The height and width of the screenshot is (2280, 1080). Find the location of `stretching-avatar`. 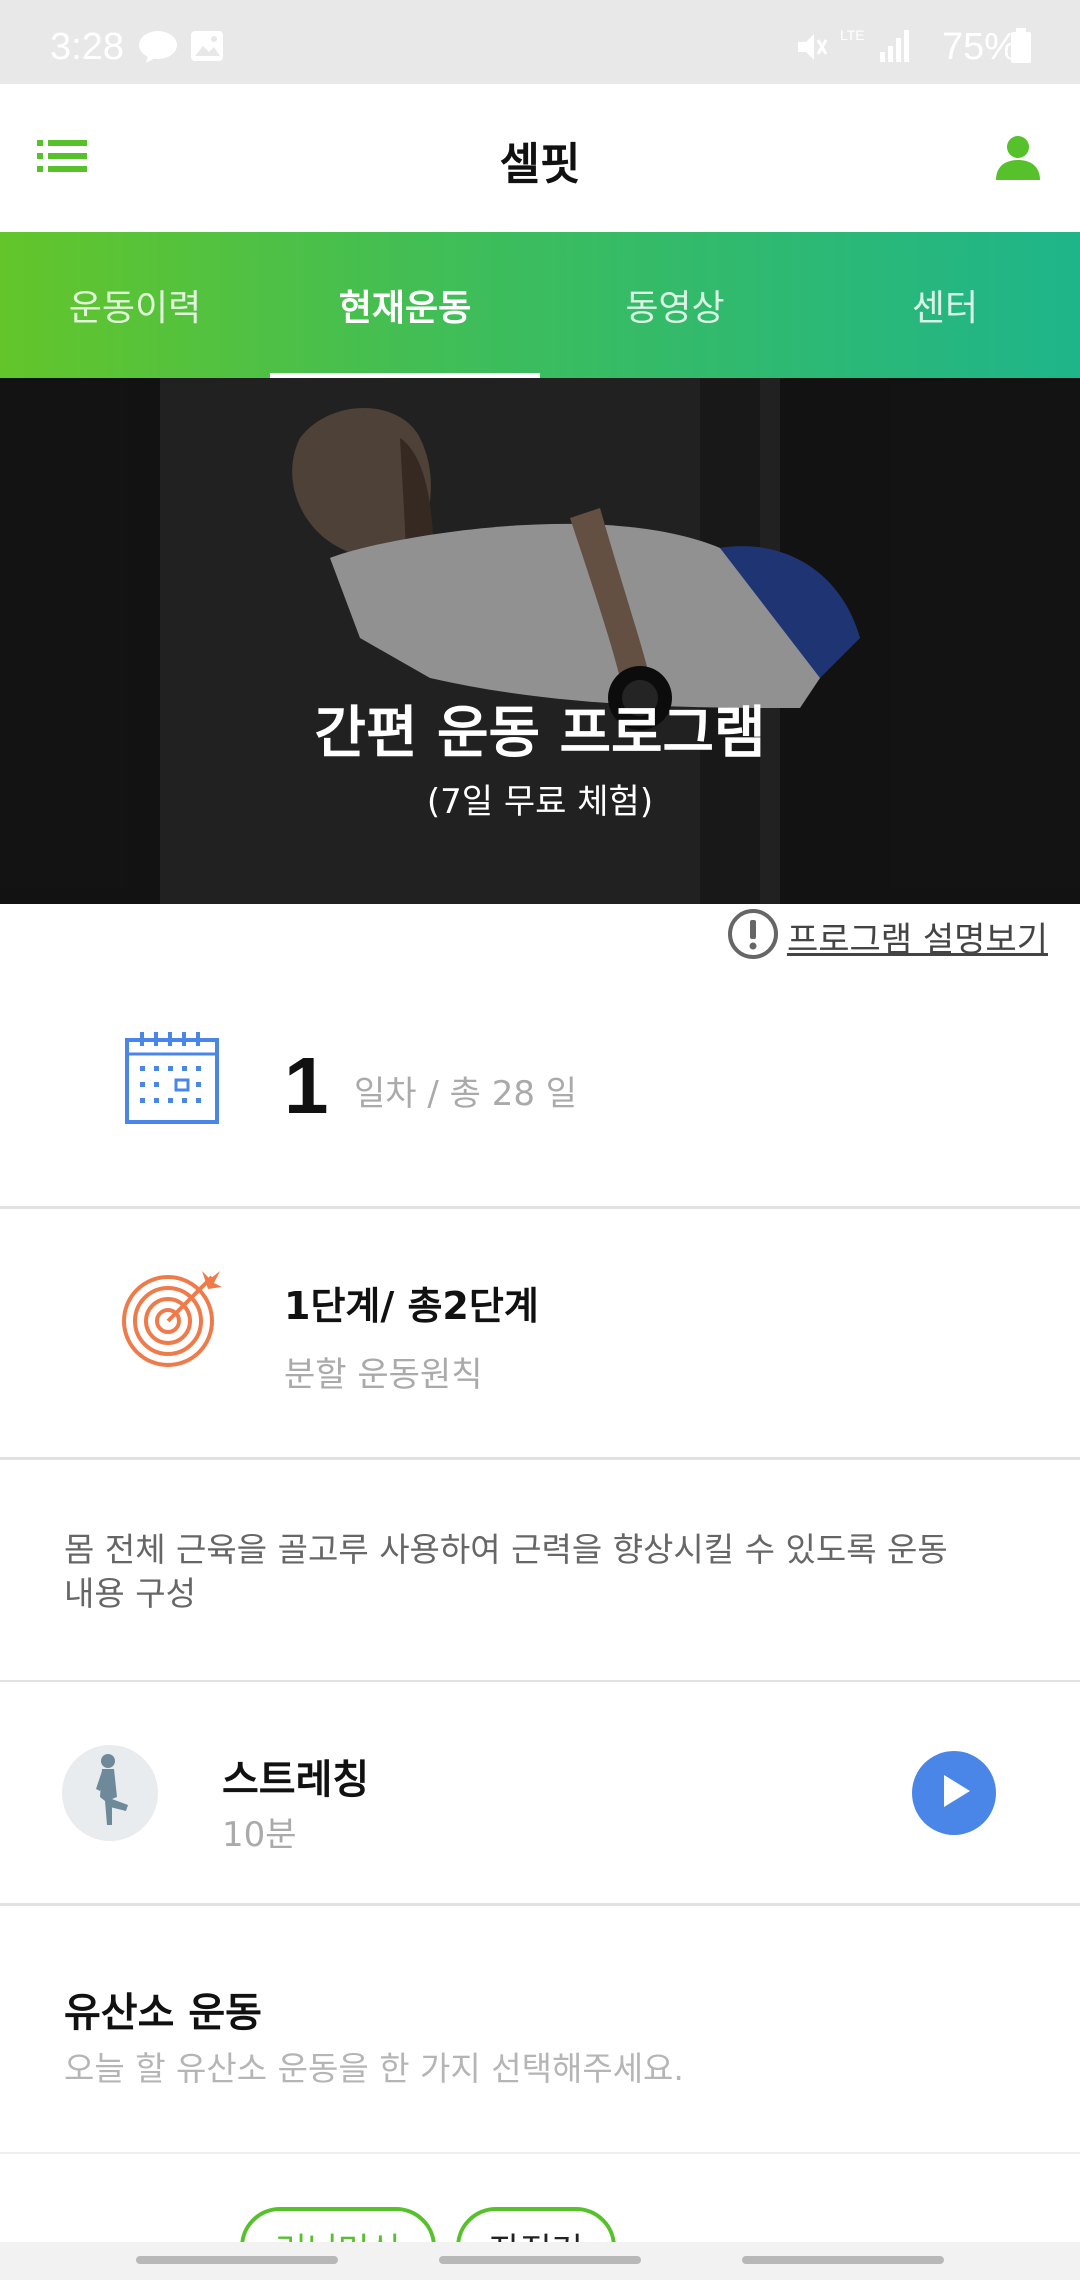

stretching-avatar is located at coordinates (110, 1793).